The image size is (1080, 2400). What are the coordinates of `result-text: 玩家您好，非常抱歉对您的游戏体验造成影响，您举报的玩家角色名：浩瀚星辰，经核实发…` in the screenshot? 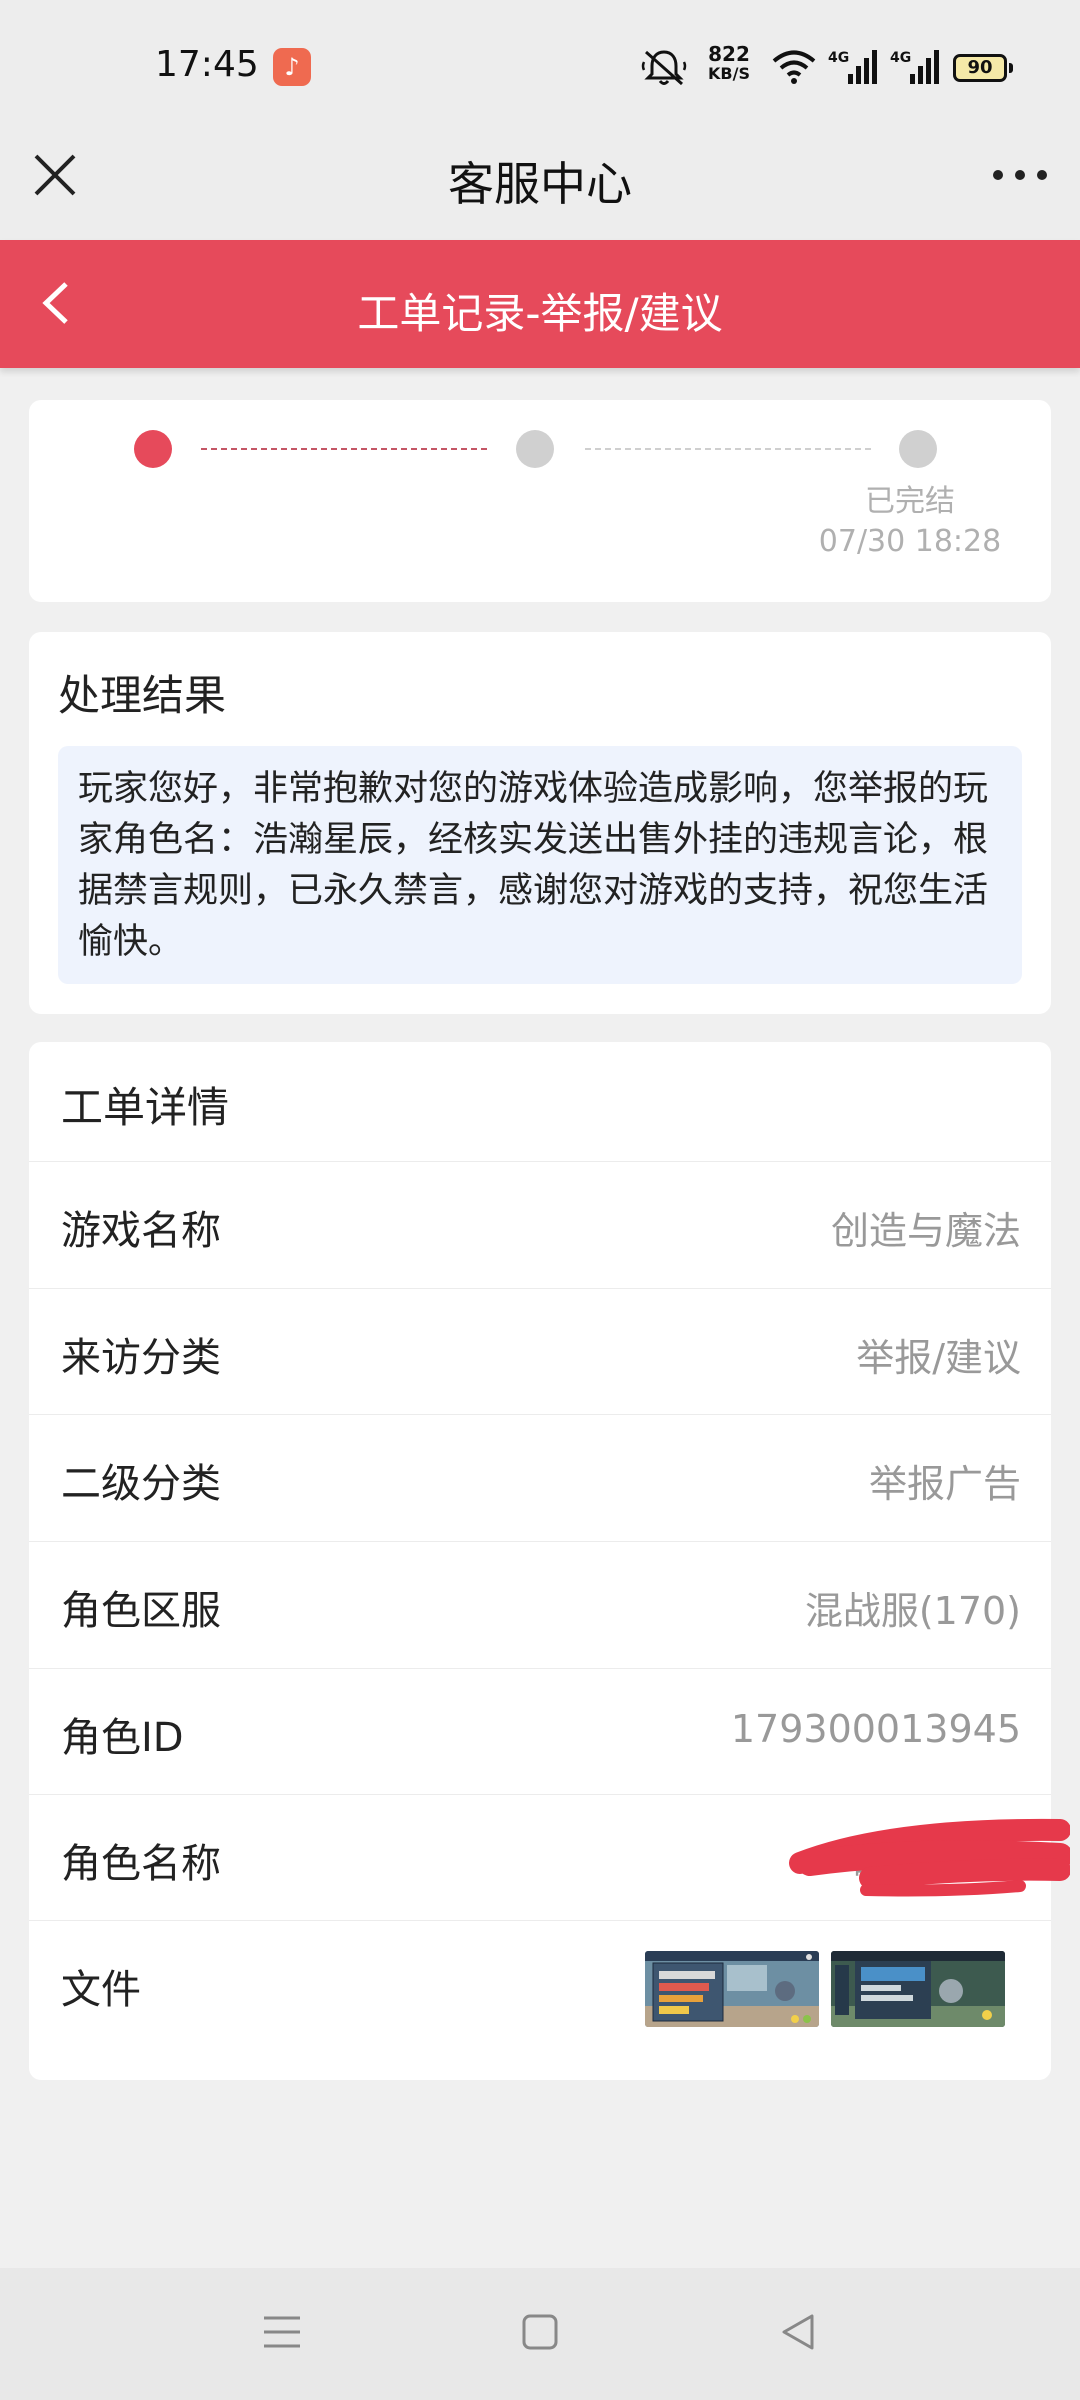 It's located at (540, 865).